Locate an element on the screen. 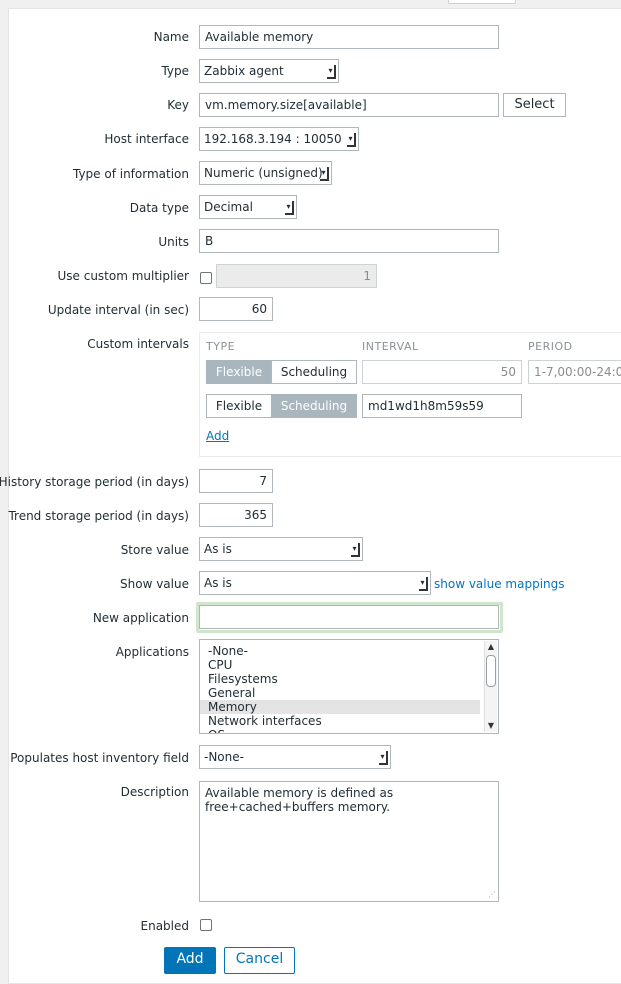 The width and height of the screenshot is (621, 984). list-item: Network interfaces is located at coordinates (349, 721).